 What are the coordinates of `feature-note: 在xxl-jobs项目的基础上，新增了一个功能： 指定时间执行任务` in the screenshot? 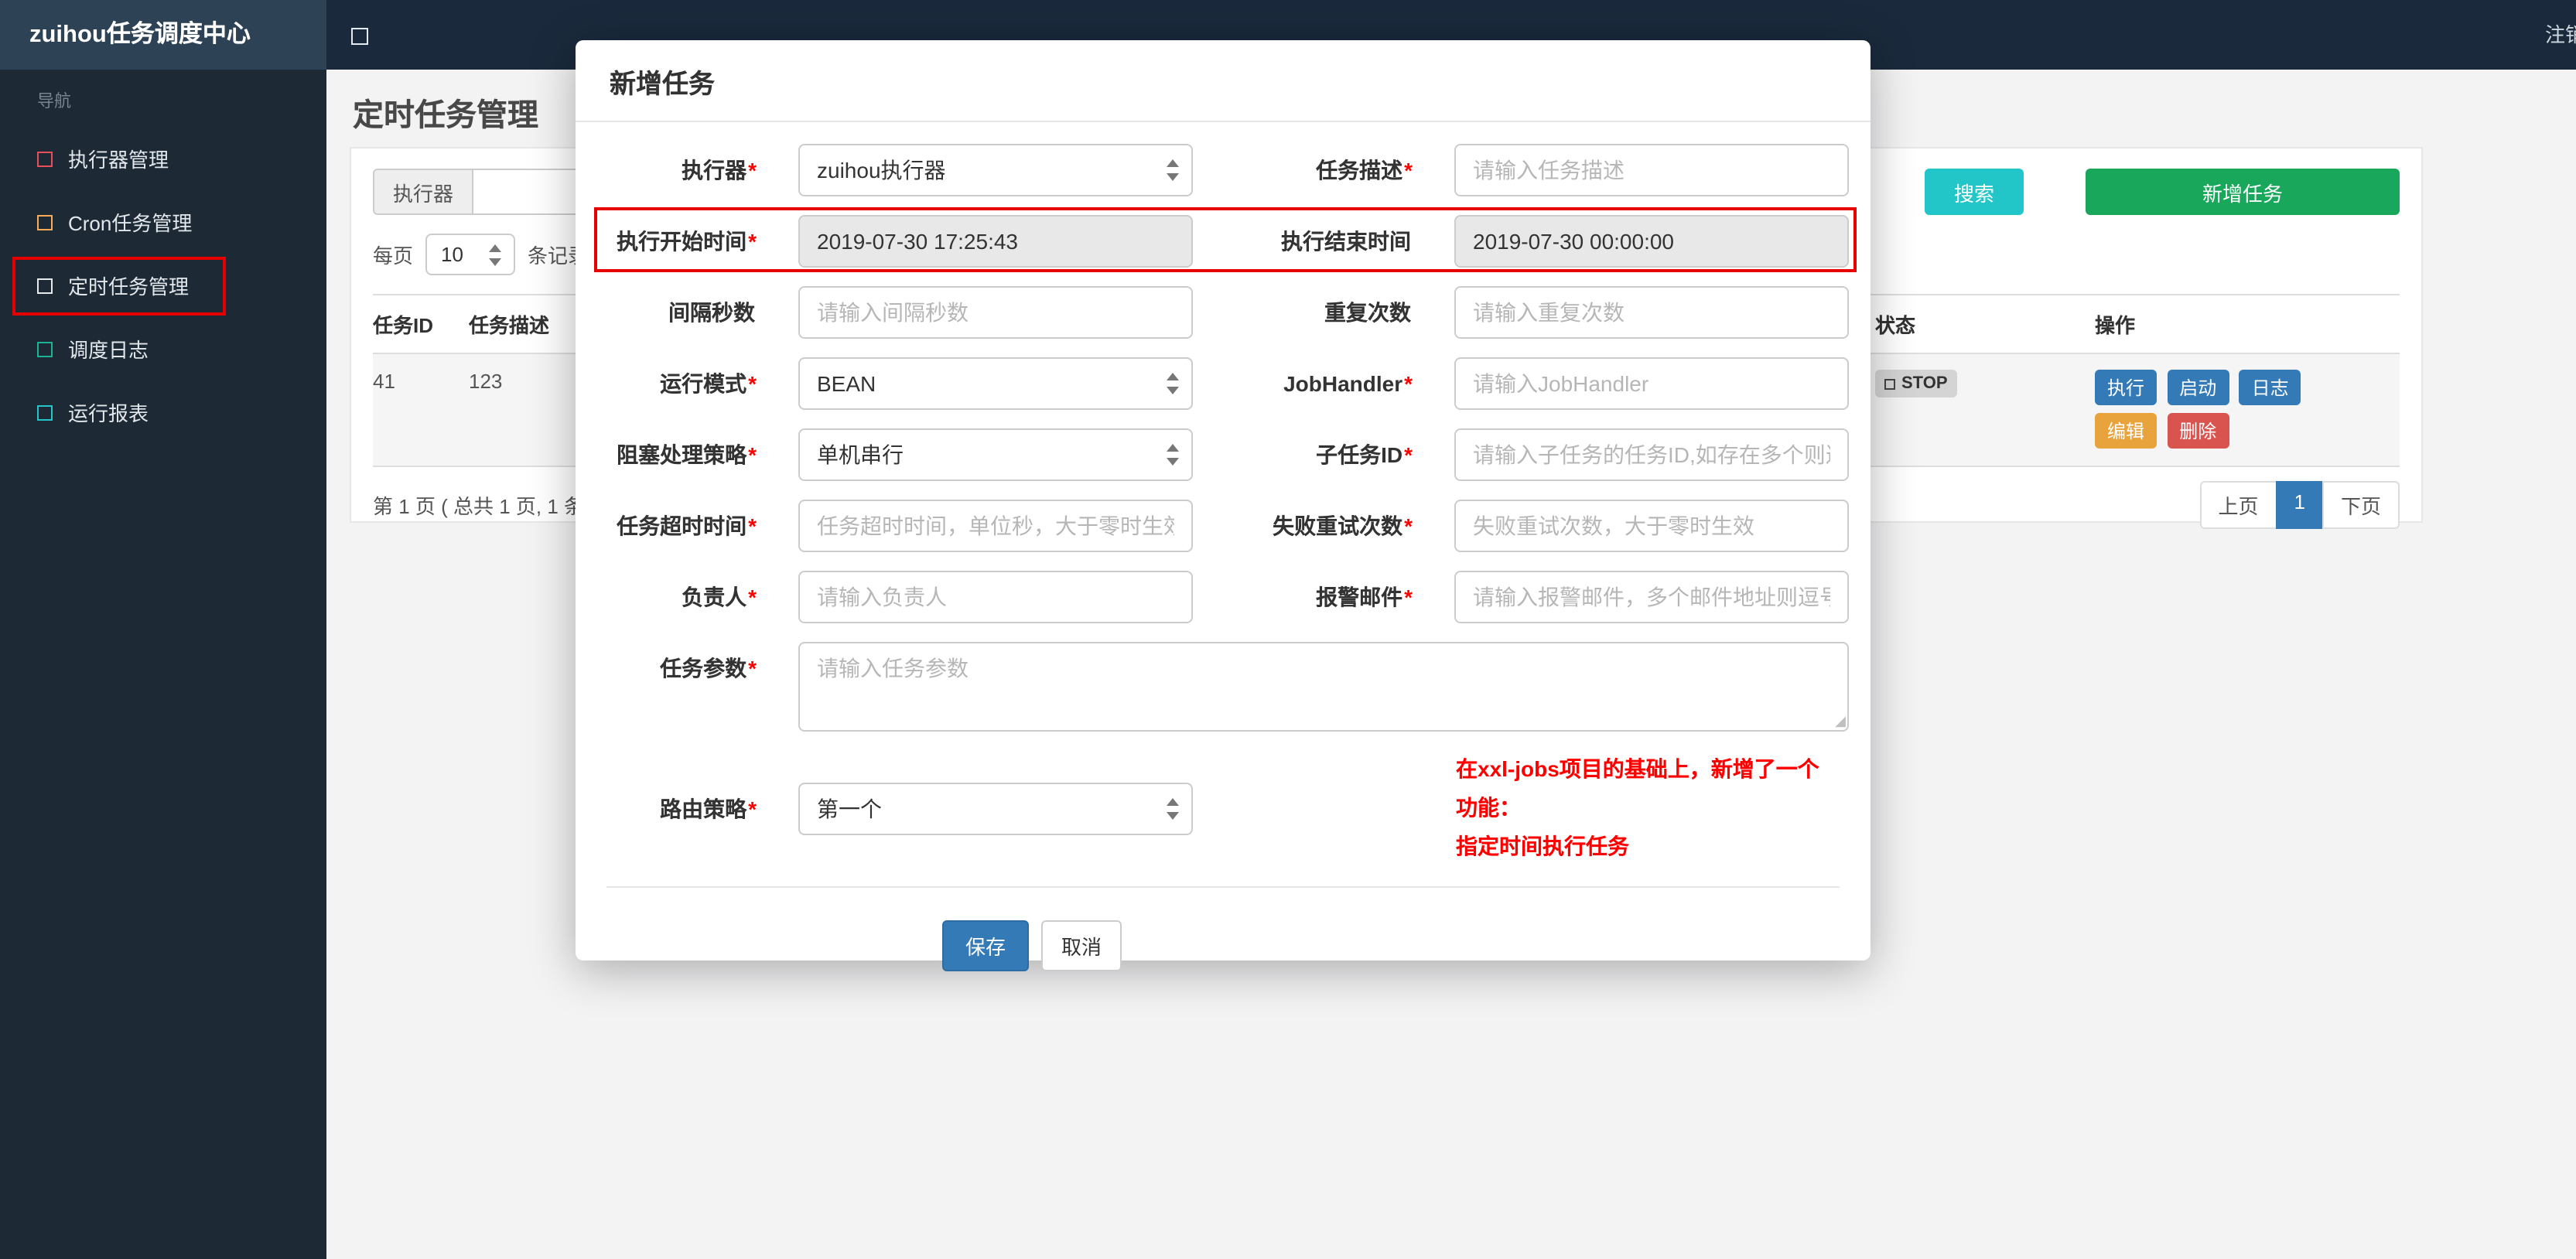 It's located at (1648, 808).